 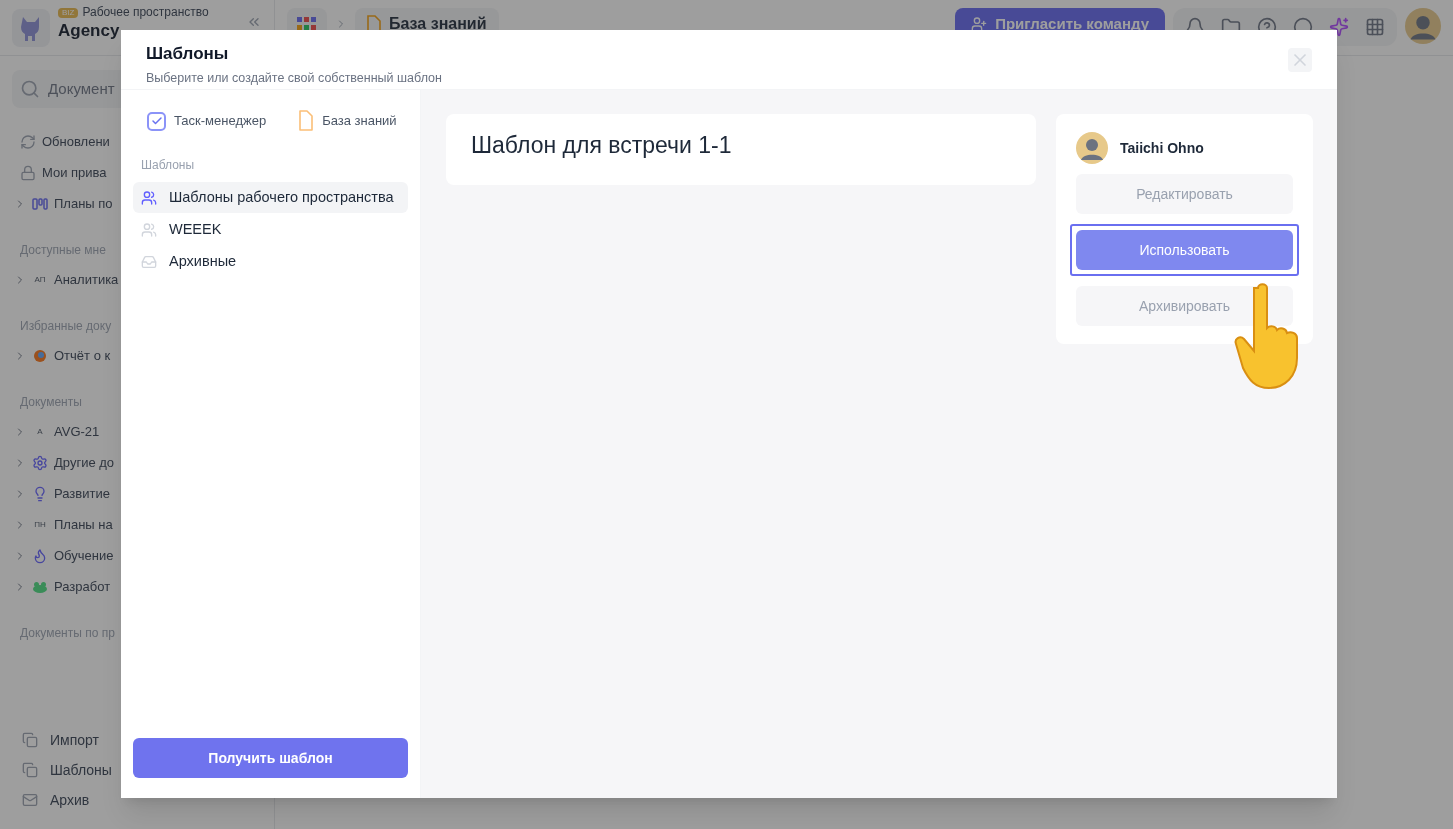 I want to click on initials-icon: A, so click(x=40, y=431).